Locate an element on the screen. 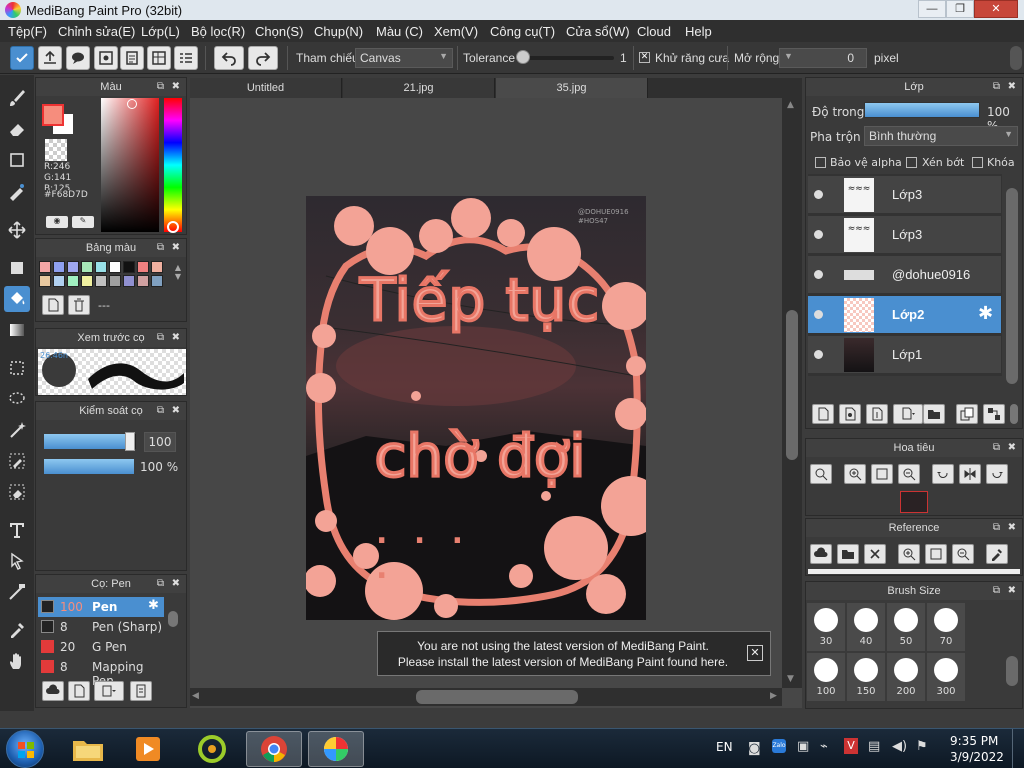 Image resolution: width=1024 pixels, height=768 pixels. layer-settings-gear-icon: ✱ is located at coordinates (985, 313).